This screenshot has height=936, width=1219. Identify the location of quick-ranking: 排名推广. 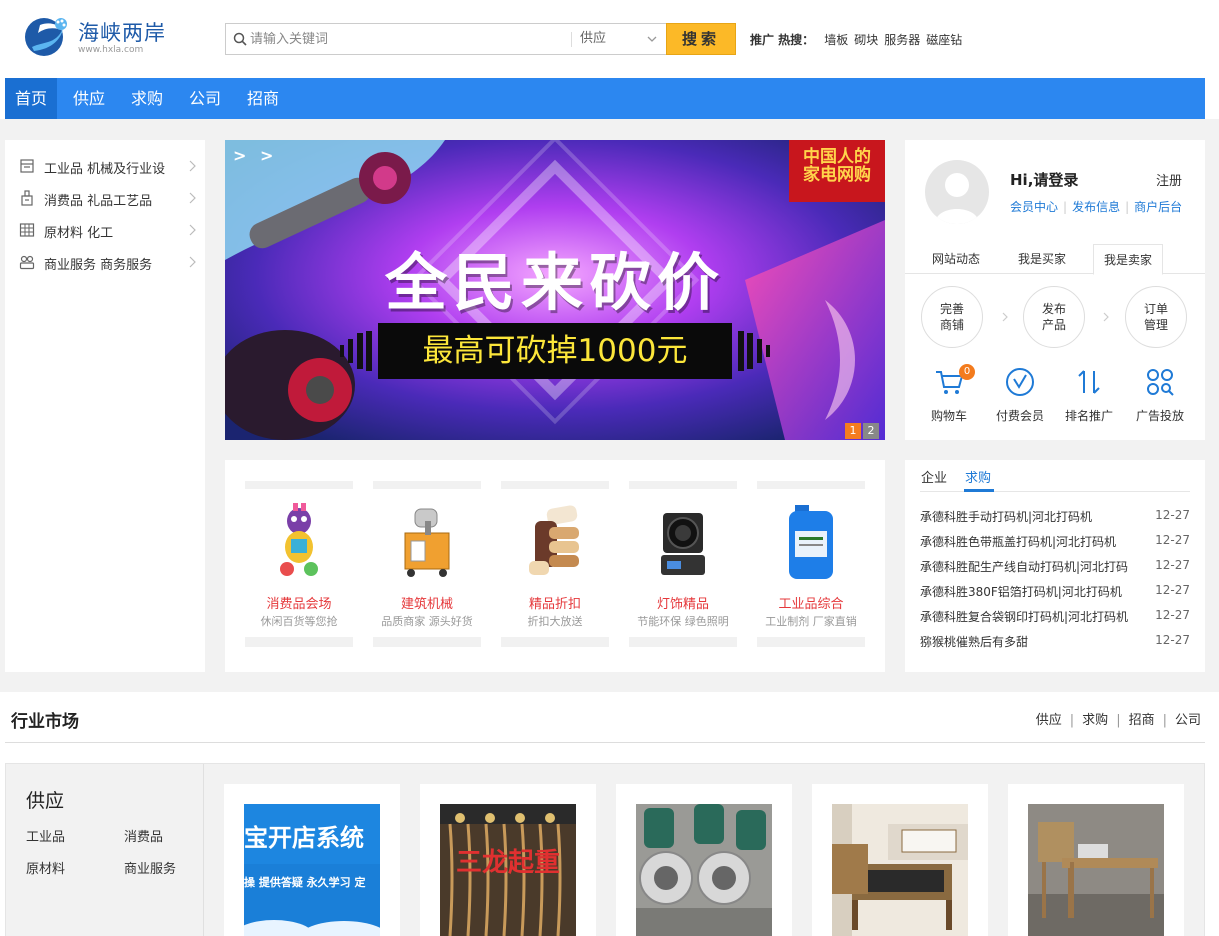
(1089, 395).